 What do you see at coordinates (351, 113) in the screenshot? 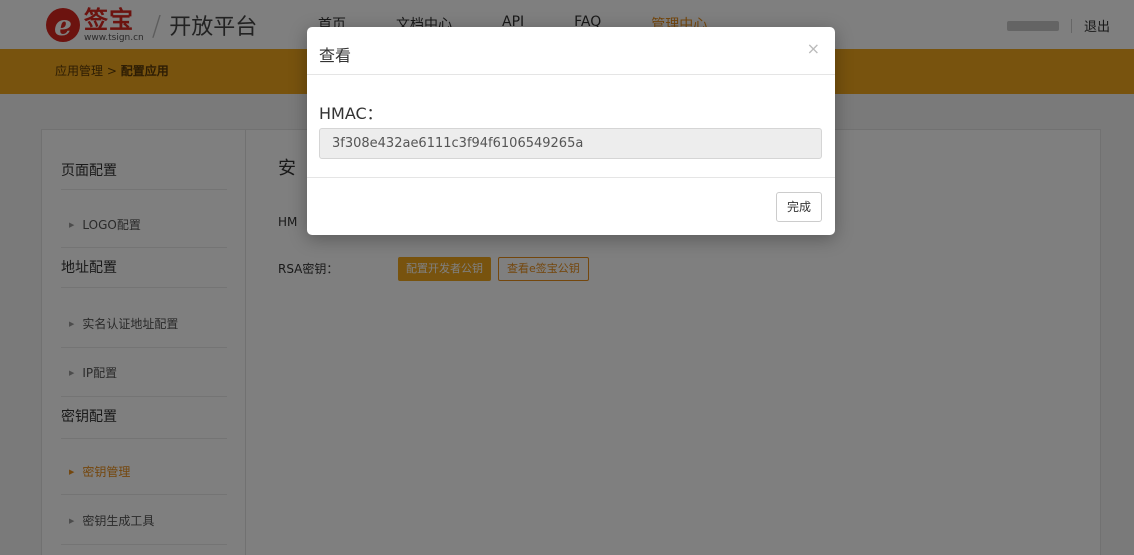
I see `hmac-field-label: HMAC：` at bounding box center [351, 113].